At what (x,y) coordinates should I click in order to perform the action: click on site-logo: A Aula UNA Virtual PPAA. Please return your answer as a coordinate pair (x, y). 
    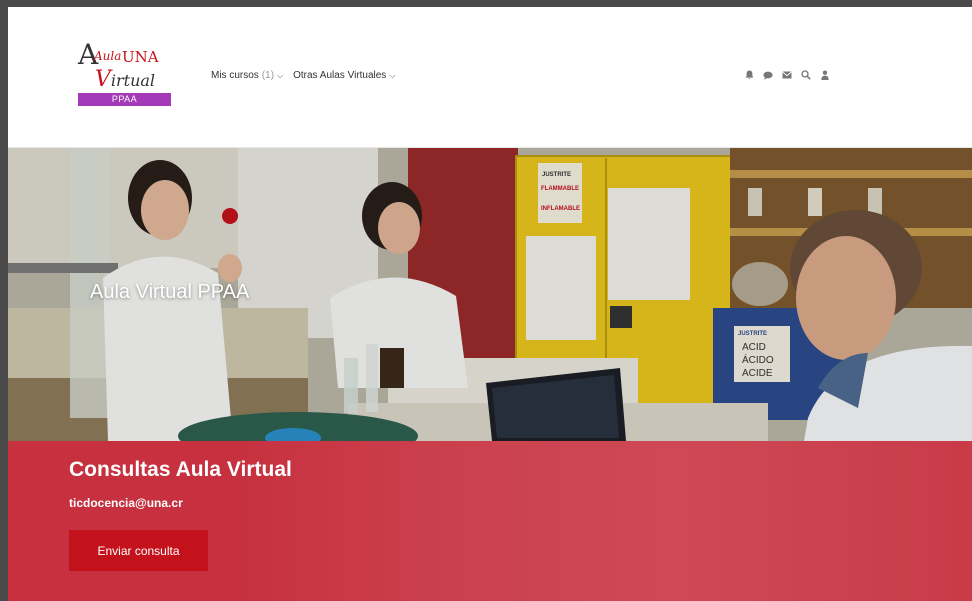
    Looking at the image, I should click on (125, 74).